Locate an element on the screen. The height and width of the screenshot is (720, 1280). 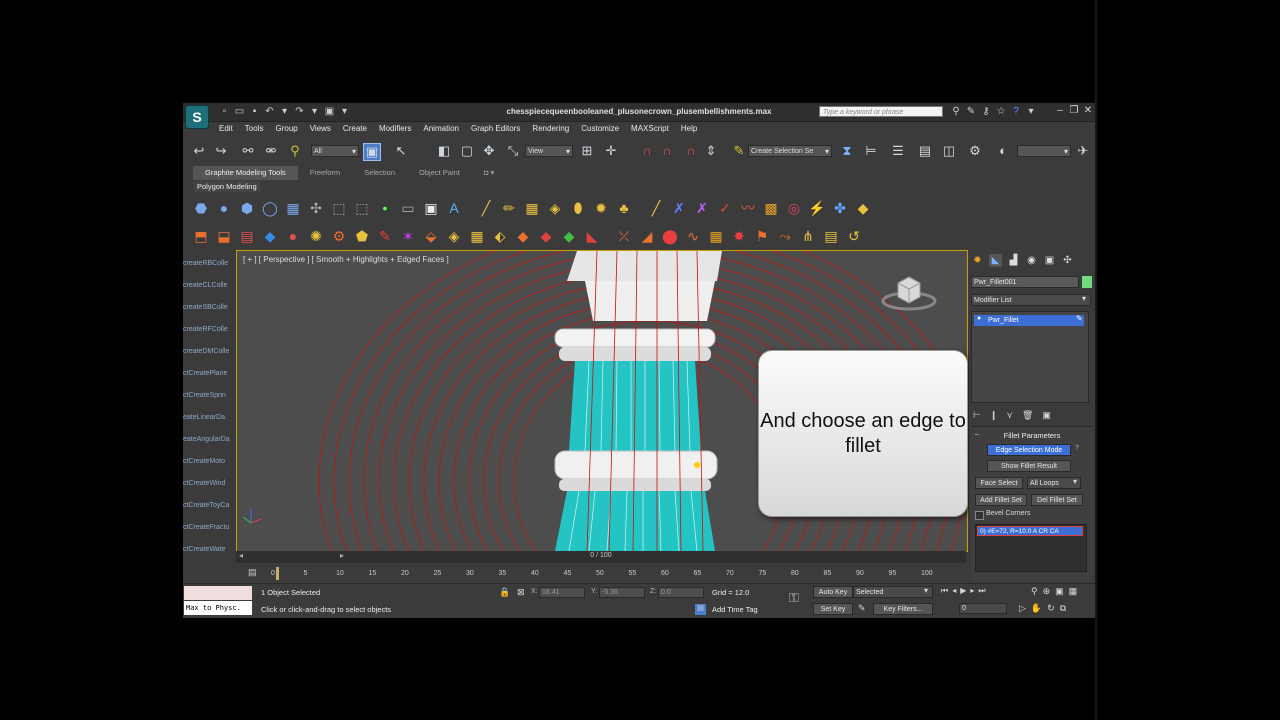
modifier-22-icon: ∿ is located at coordinates (693, 236).